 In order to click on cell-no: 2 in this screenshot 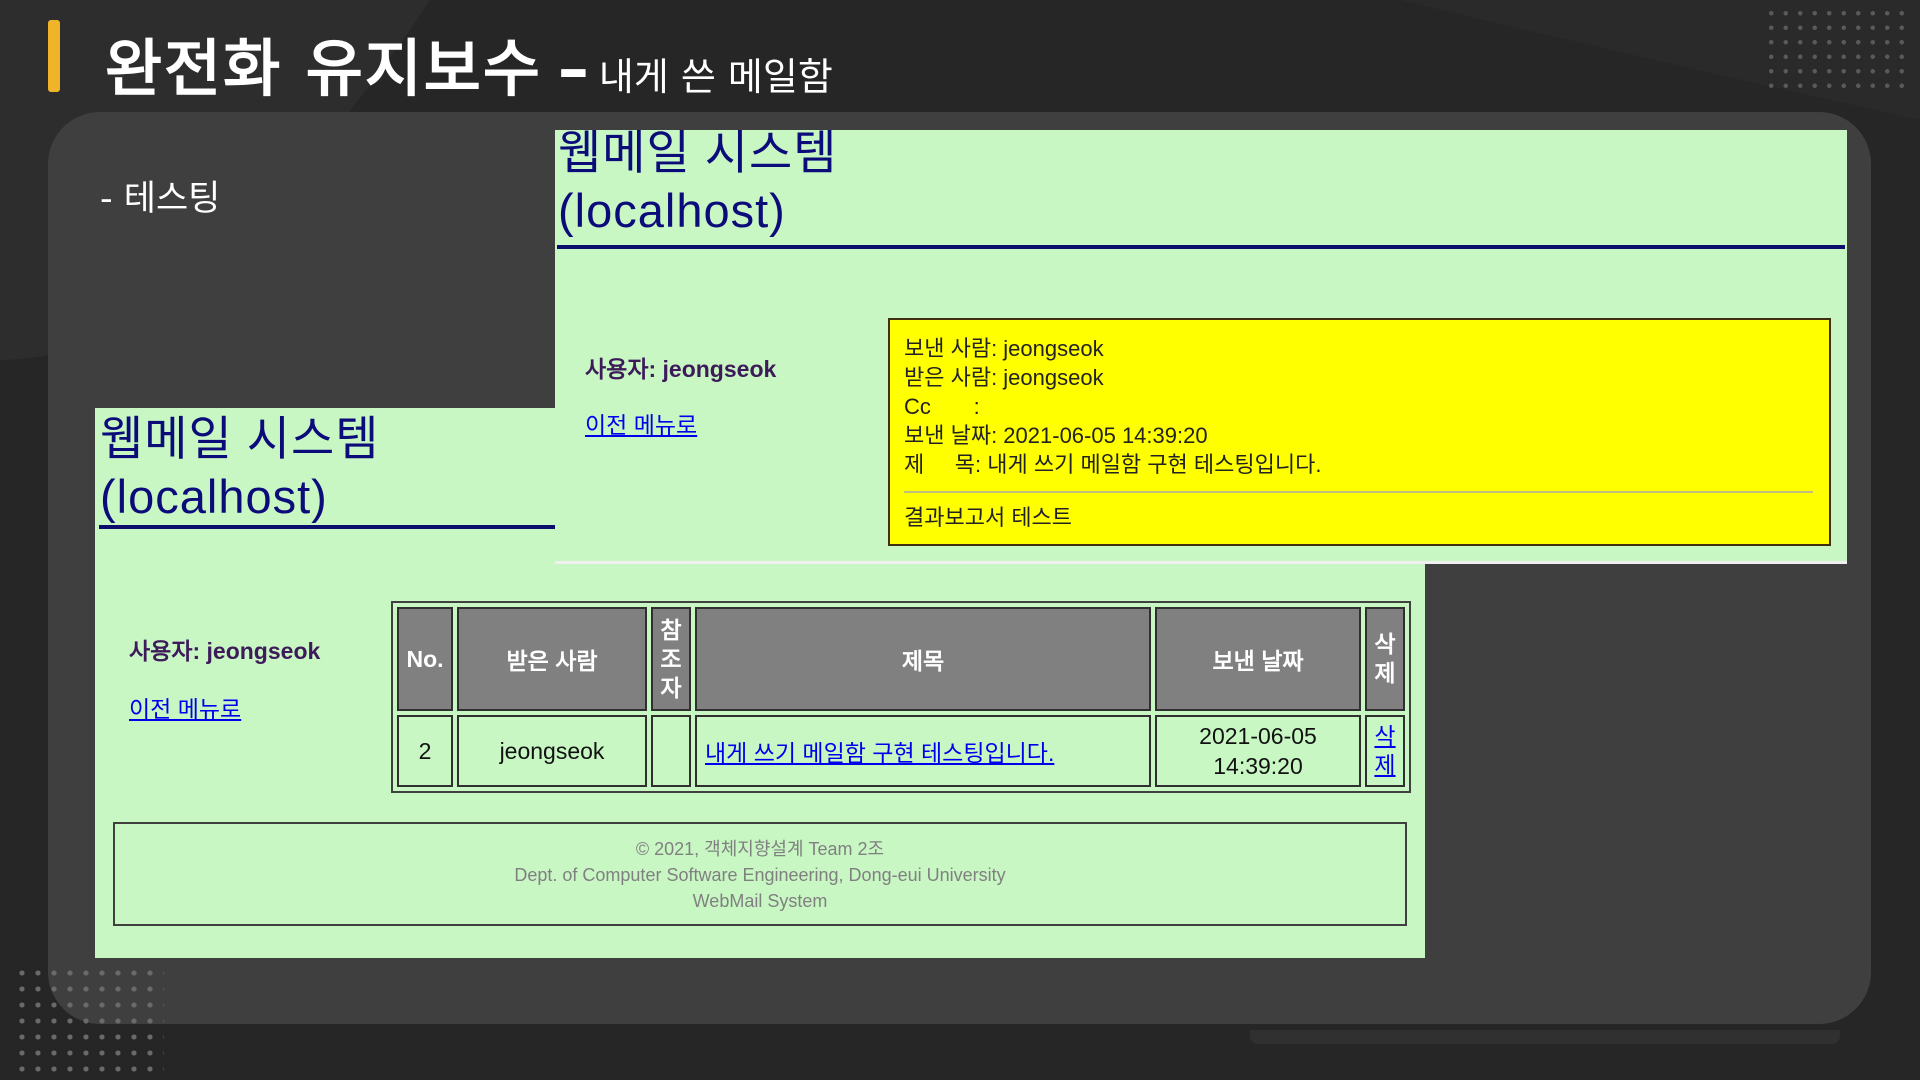, I will do `click(425, 751)`.